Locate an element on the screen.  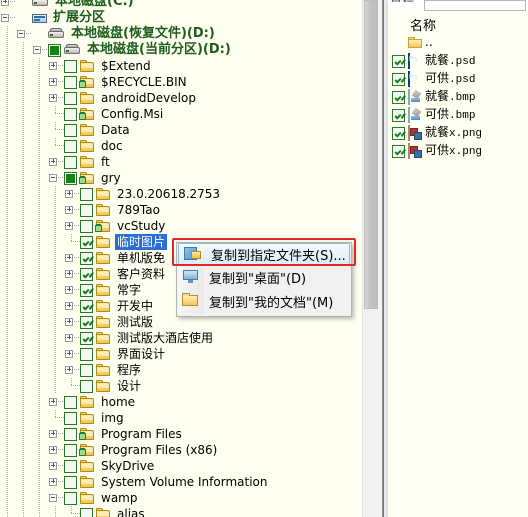
tree-item: Program Files is located at coordinates (180, 434).